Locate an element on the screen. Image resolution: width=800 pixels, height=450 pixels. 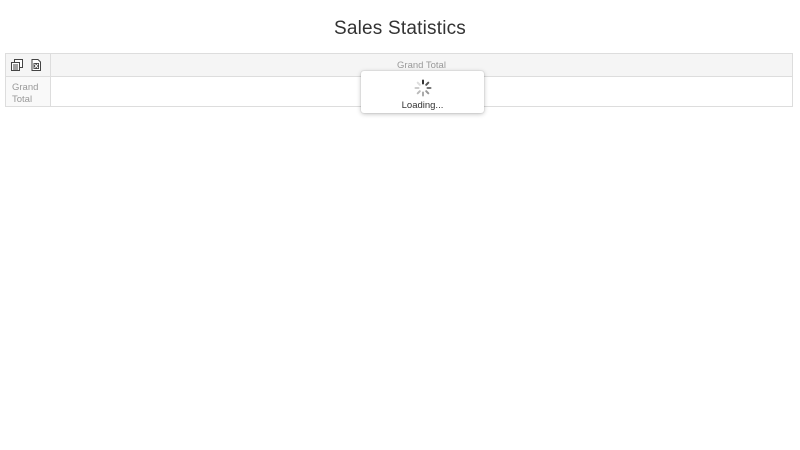
column-header-label: Grand Total is located at coordinates (421, 65).